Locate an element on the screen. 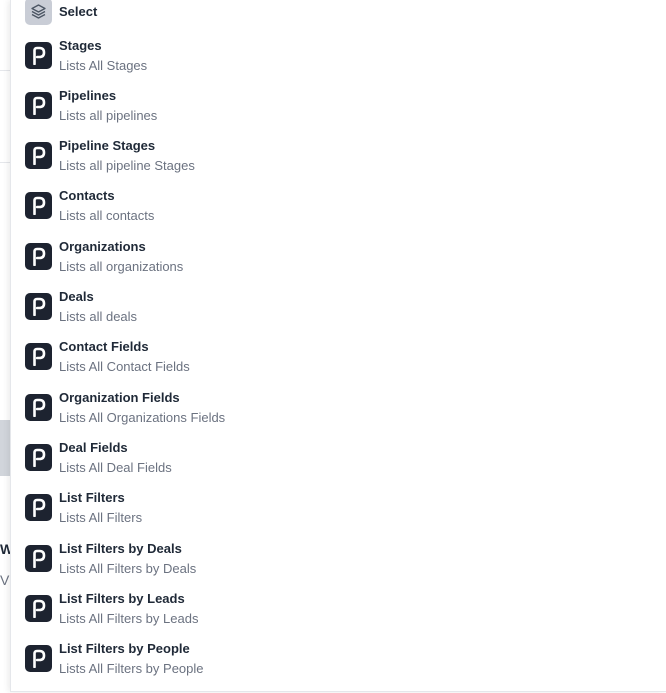 This screenshot has height=693, width=666. item-title: Deals is located at coordinates (76, 296).